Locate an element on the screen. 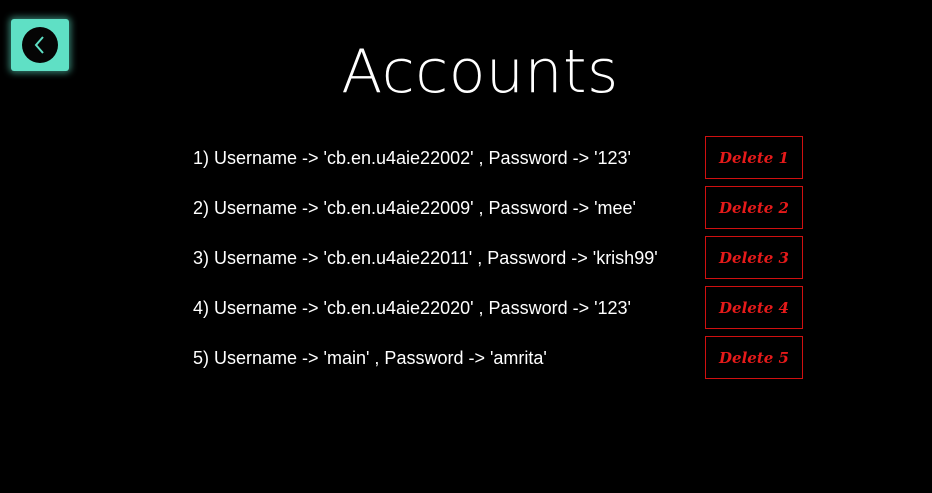 This screenshot has height=493, width=932. delete-button-5: Delete 5 is located at coordinates (754, 357).